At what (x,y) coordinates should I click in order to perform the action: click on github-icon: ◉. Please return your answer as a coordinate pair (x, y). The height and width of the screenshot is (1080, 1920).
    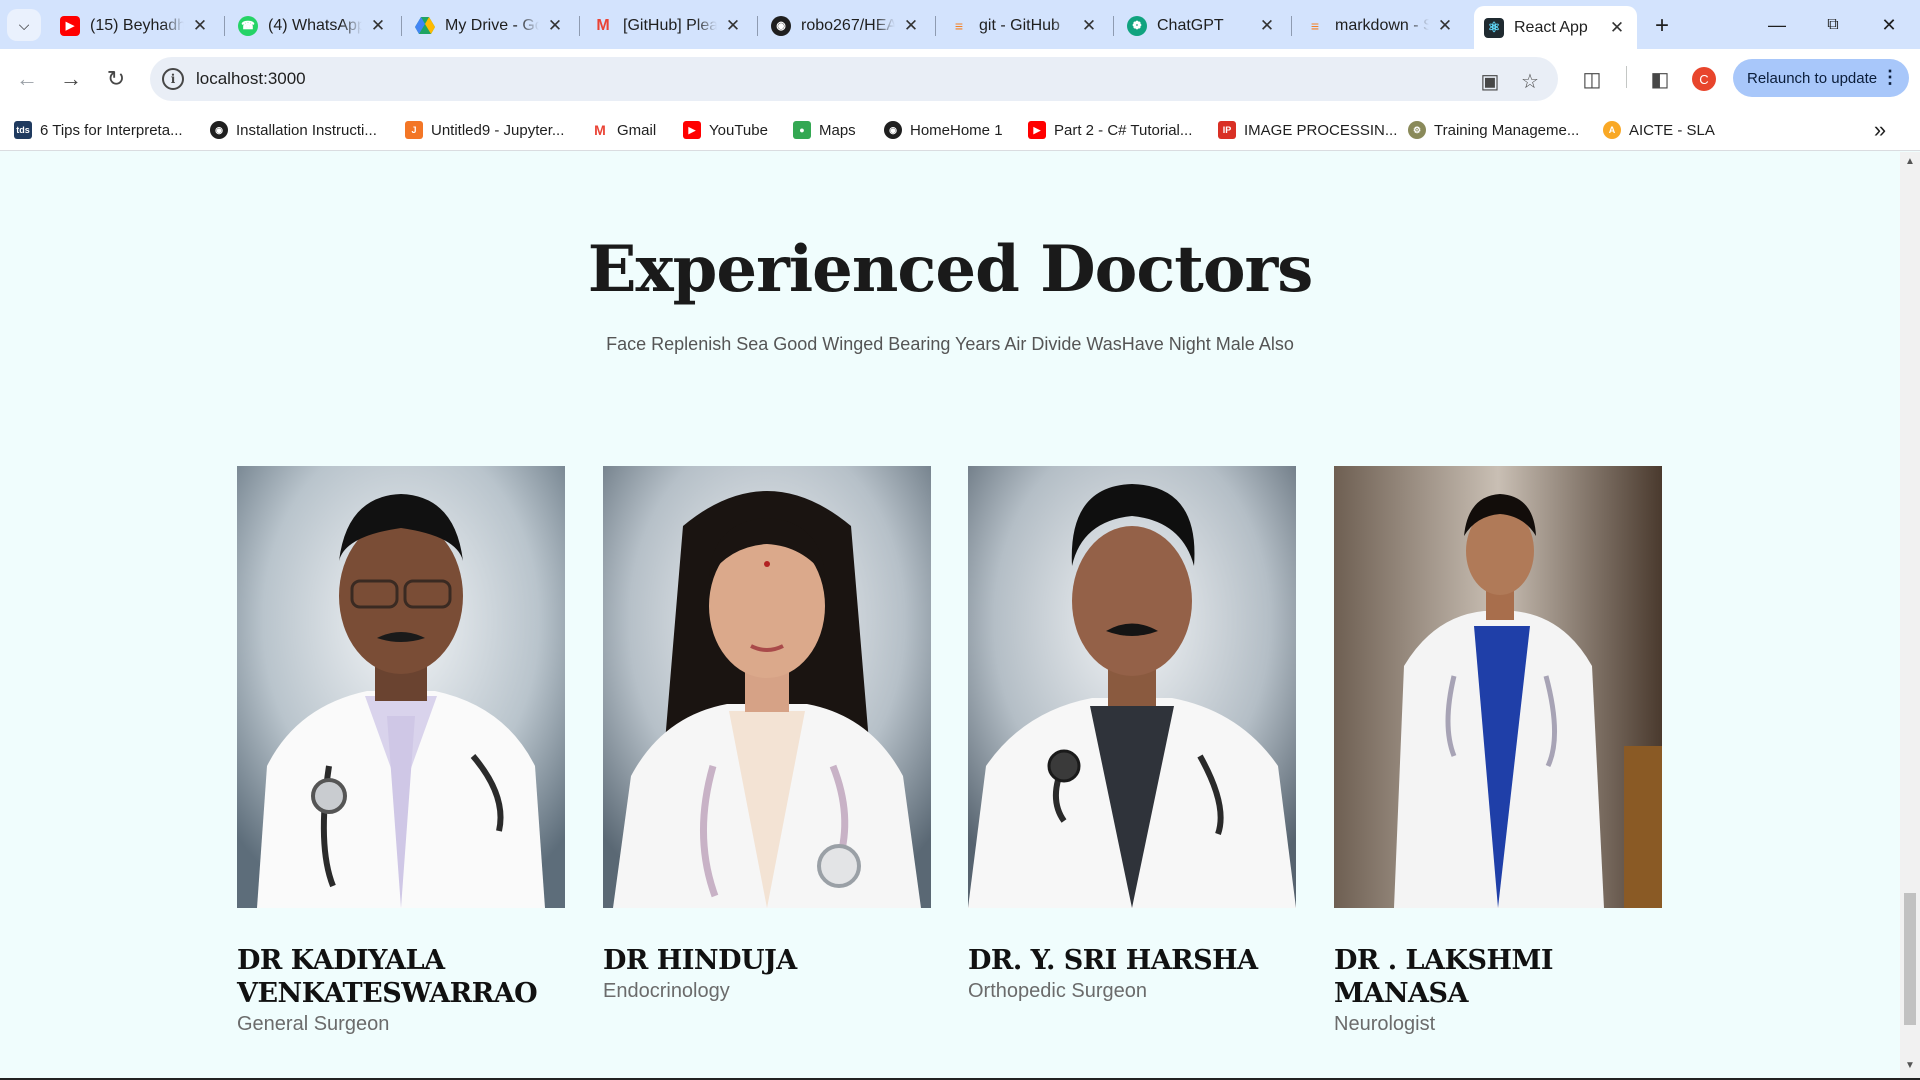
    Looking at the image, I should click on (781, 25).